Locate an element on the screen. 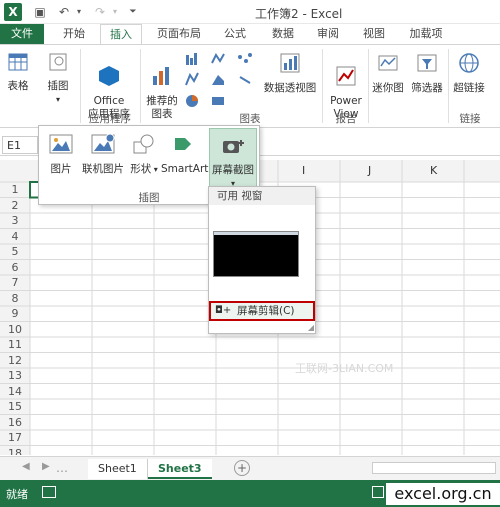  sheet-next-icon: ▶ is located at coordinates (46, 466).